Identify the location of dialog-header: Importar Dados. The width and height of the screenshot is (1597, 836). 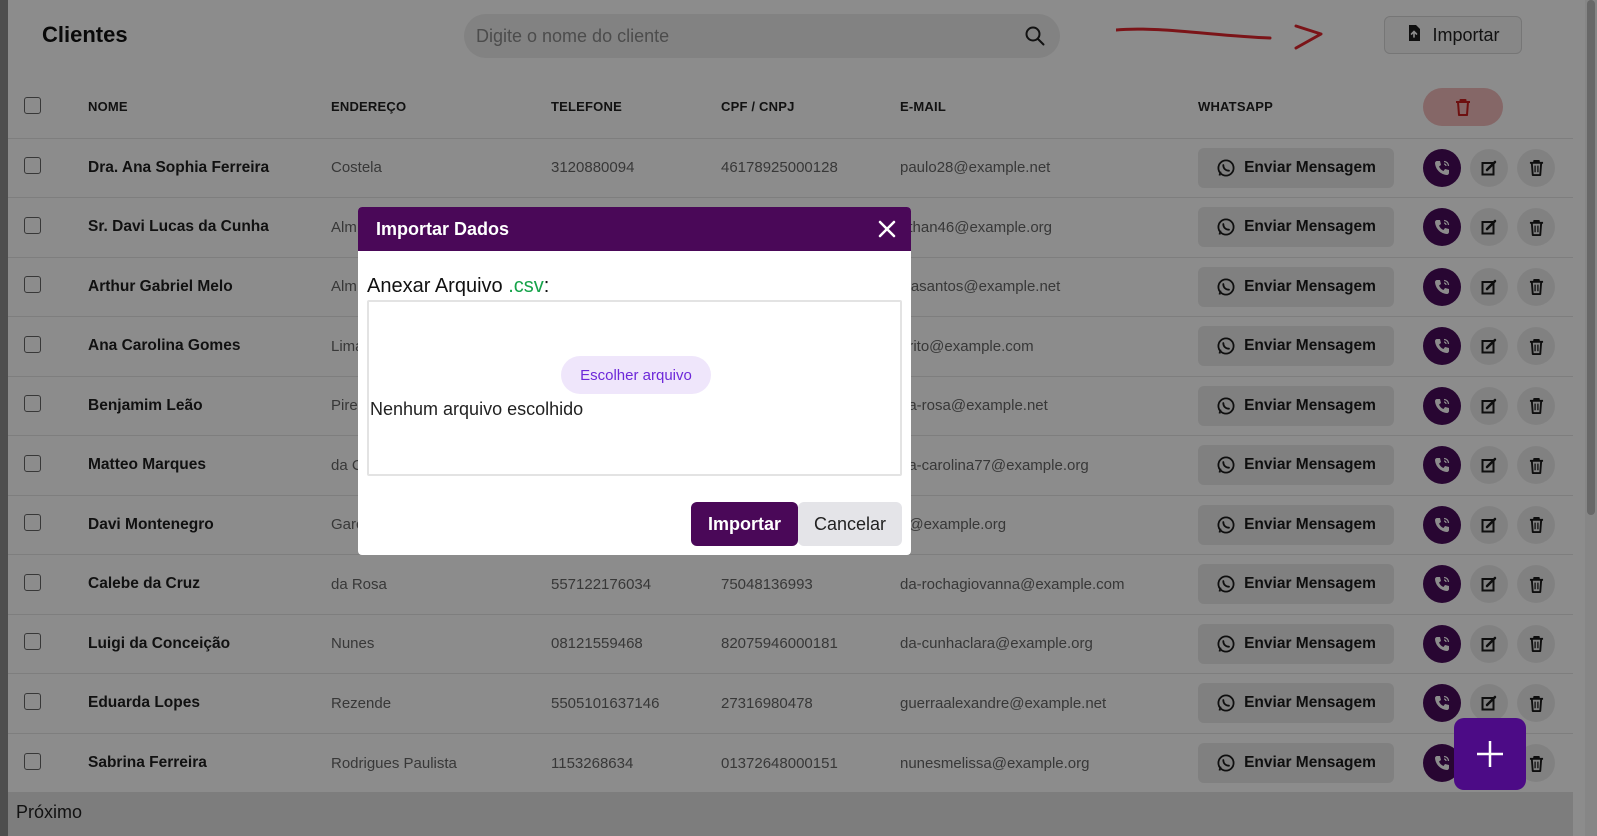
(634, 229).